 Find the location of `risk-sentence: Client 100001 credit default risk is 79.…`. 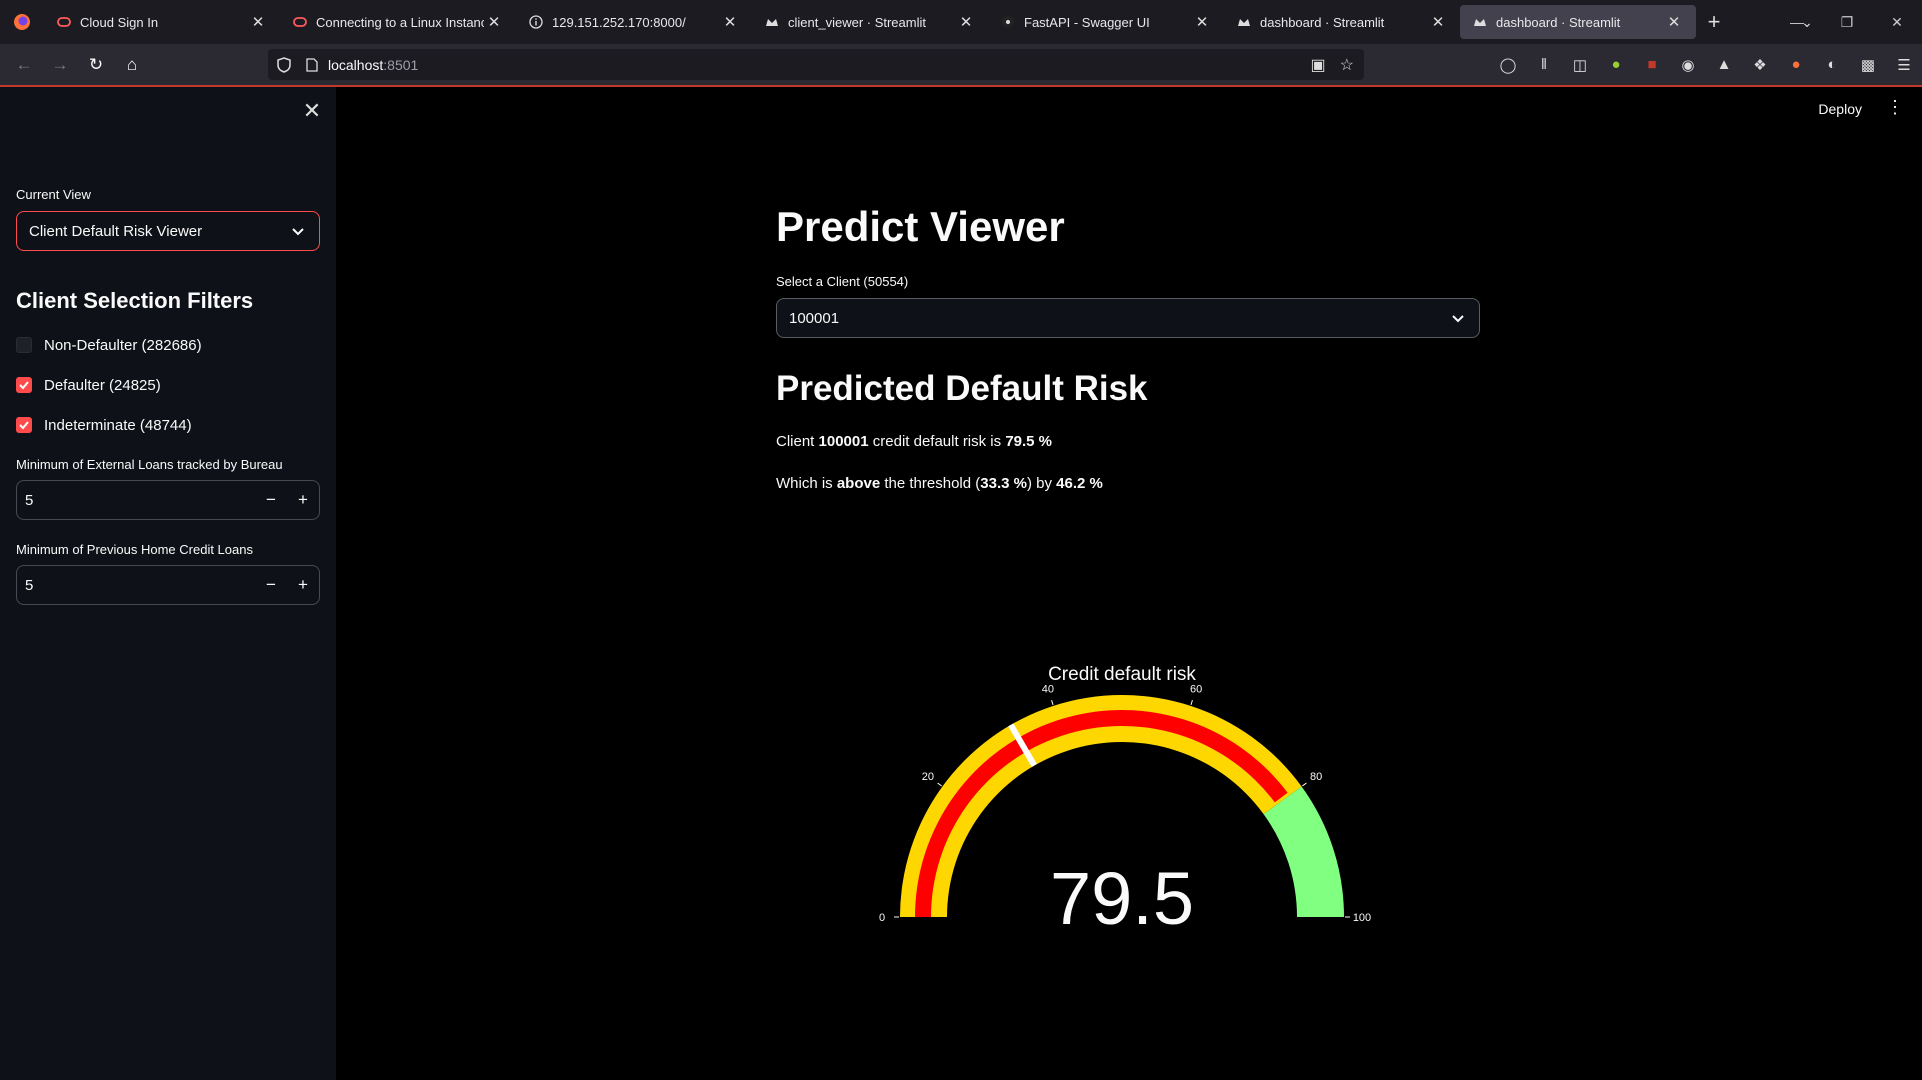

risk-sentence: Client 100001 credit default risk is 79.… is located at coordinates (914, 441).